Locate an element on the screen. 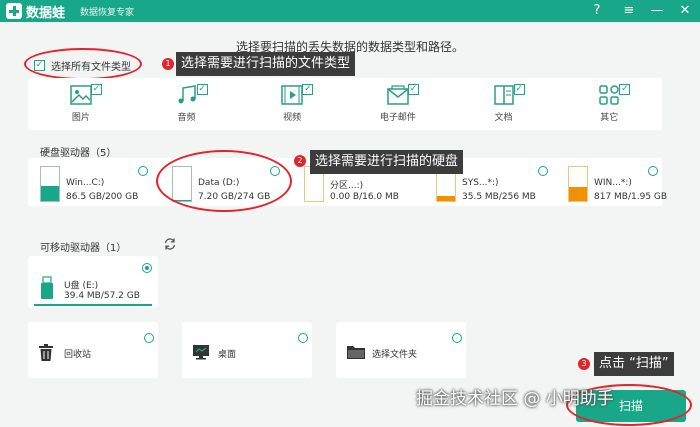 Image resolution: width=700 pixels, height=427 pixels. desktop-icon is located at coordinates (201, 352).